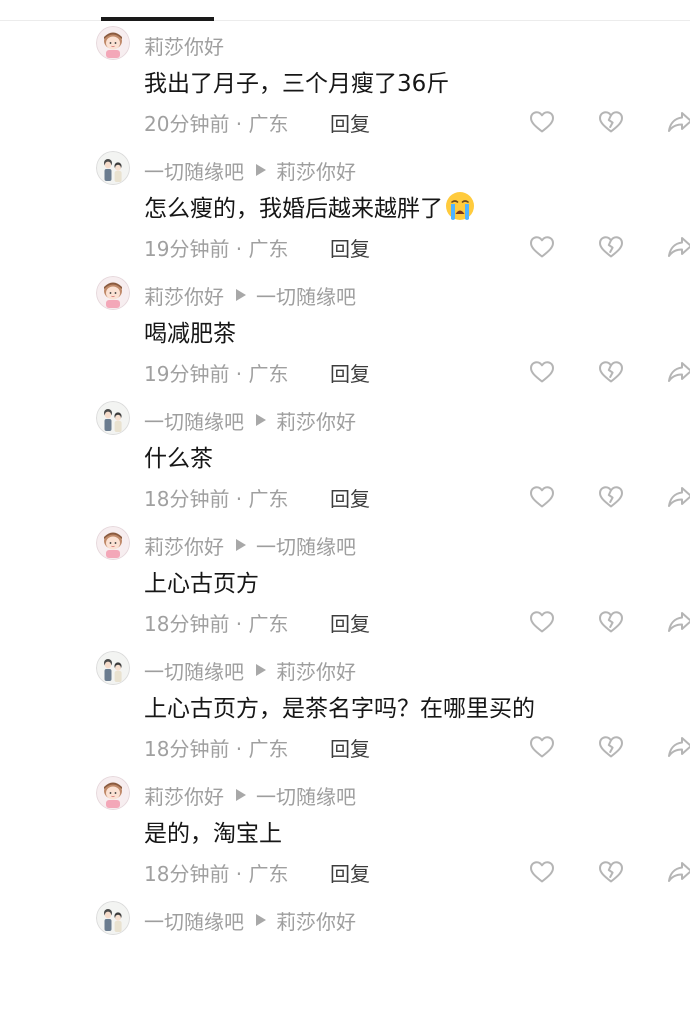 The height and width of the screenshot is (1024, 690). Describe the element at coordinates (459, 206) in the screenshot. I see `crying-face-emoji` at that location.